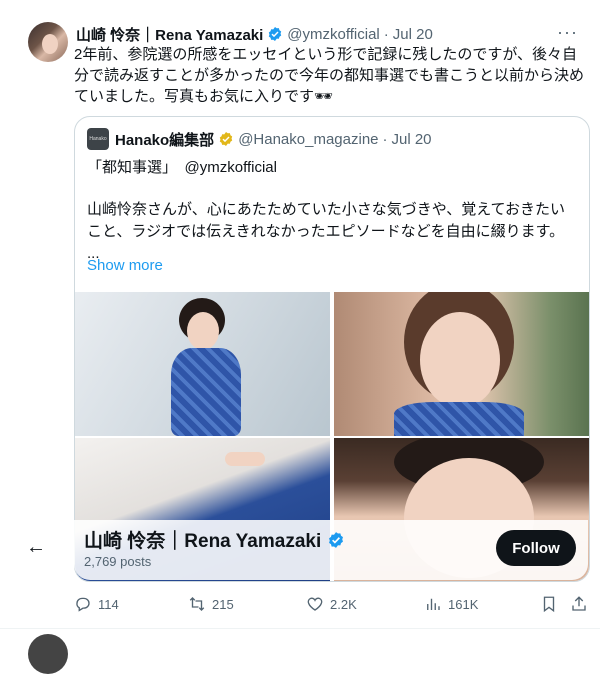 Image resolution: width=600 pixels, height=674 pixels. Describe the element at coordinates (336, 539) in the screenshot. I see `card-verified-icon` at that location.